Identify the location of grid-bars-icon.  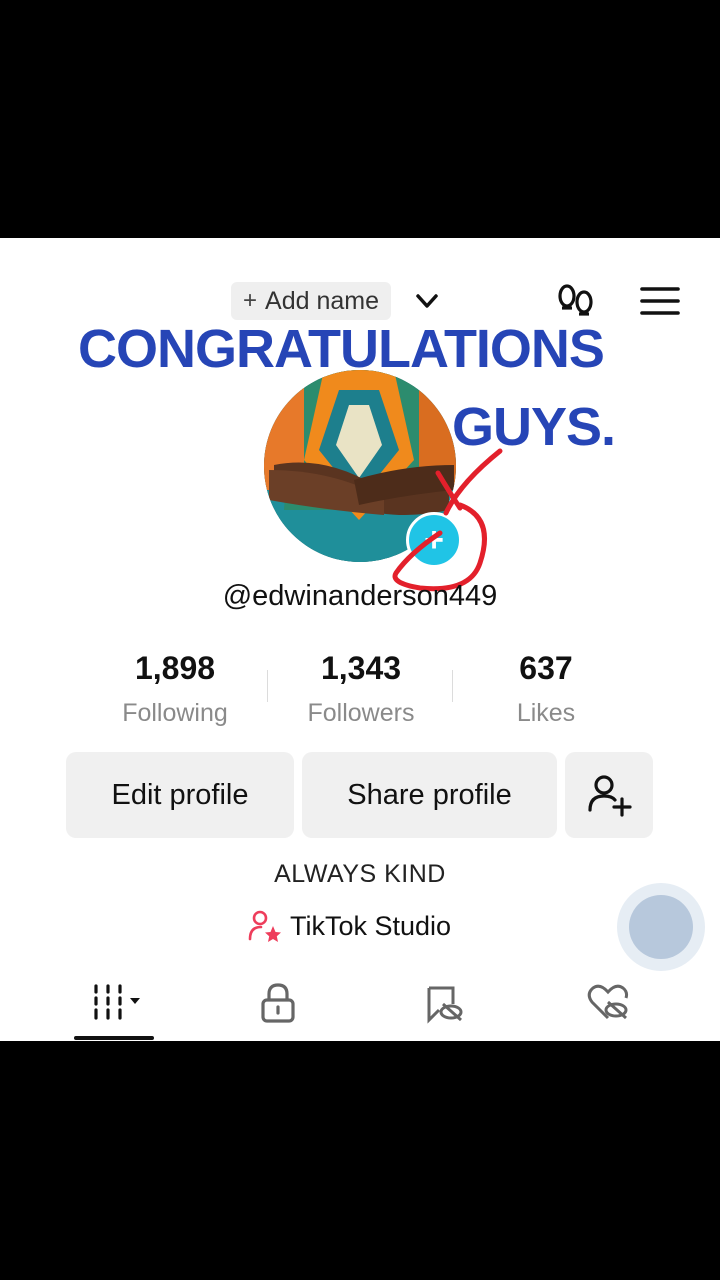
(117, 1002).